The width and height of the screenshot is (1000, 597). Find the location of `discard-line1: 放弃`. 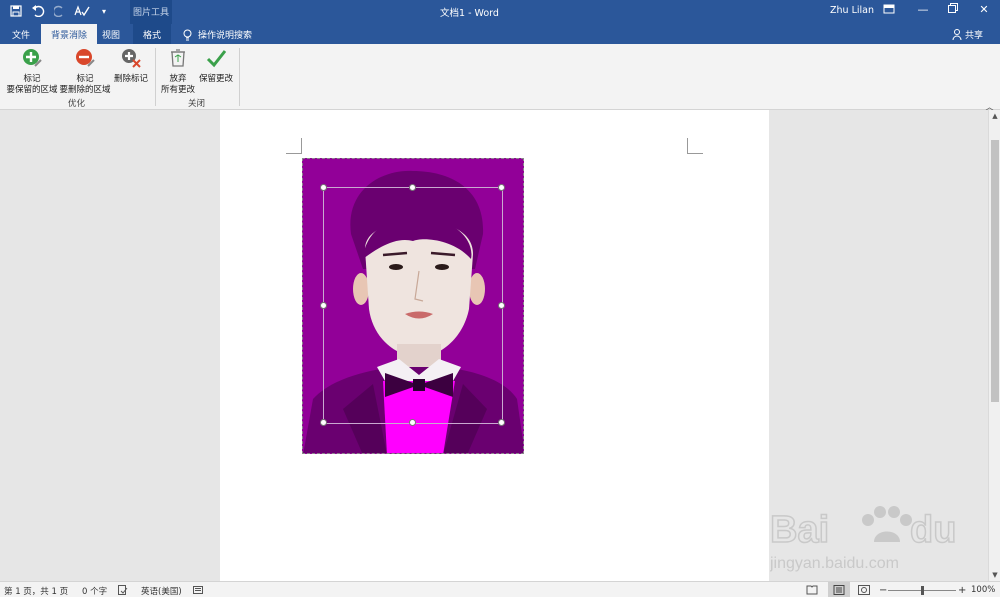

discard-line1: 放弃 is located at coordinates (178, 79).